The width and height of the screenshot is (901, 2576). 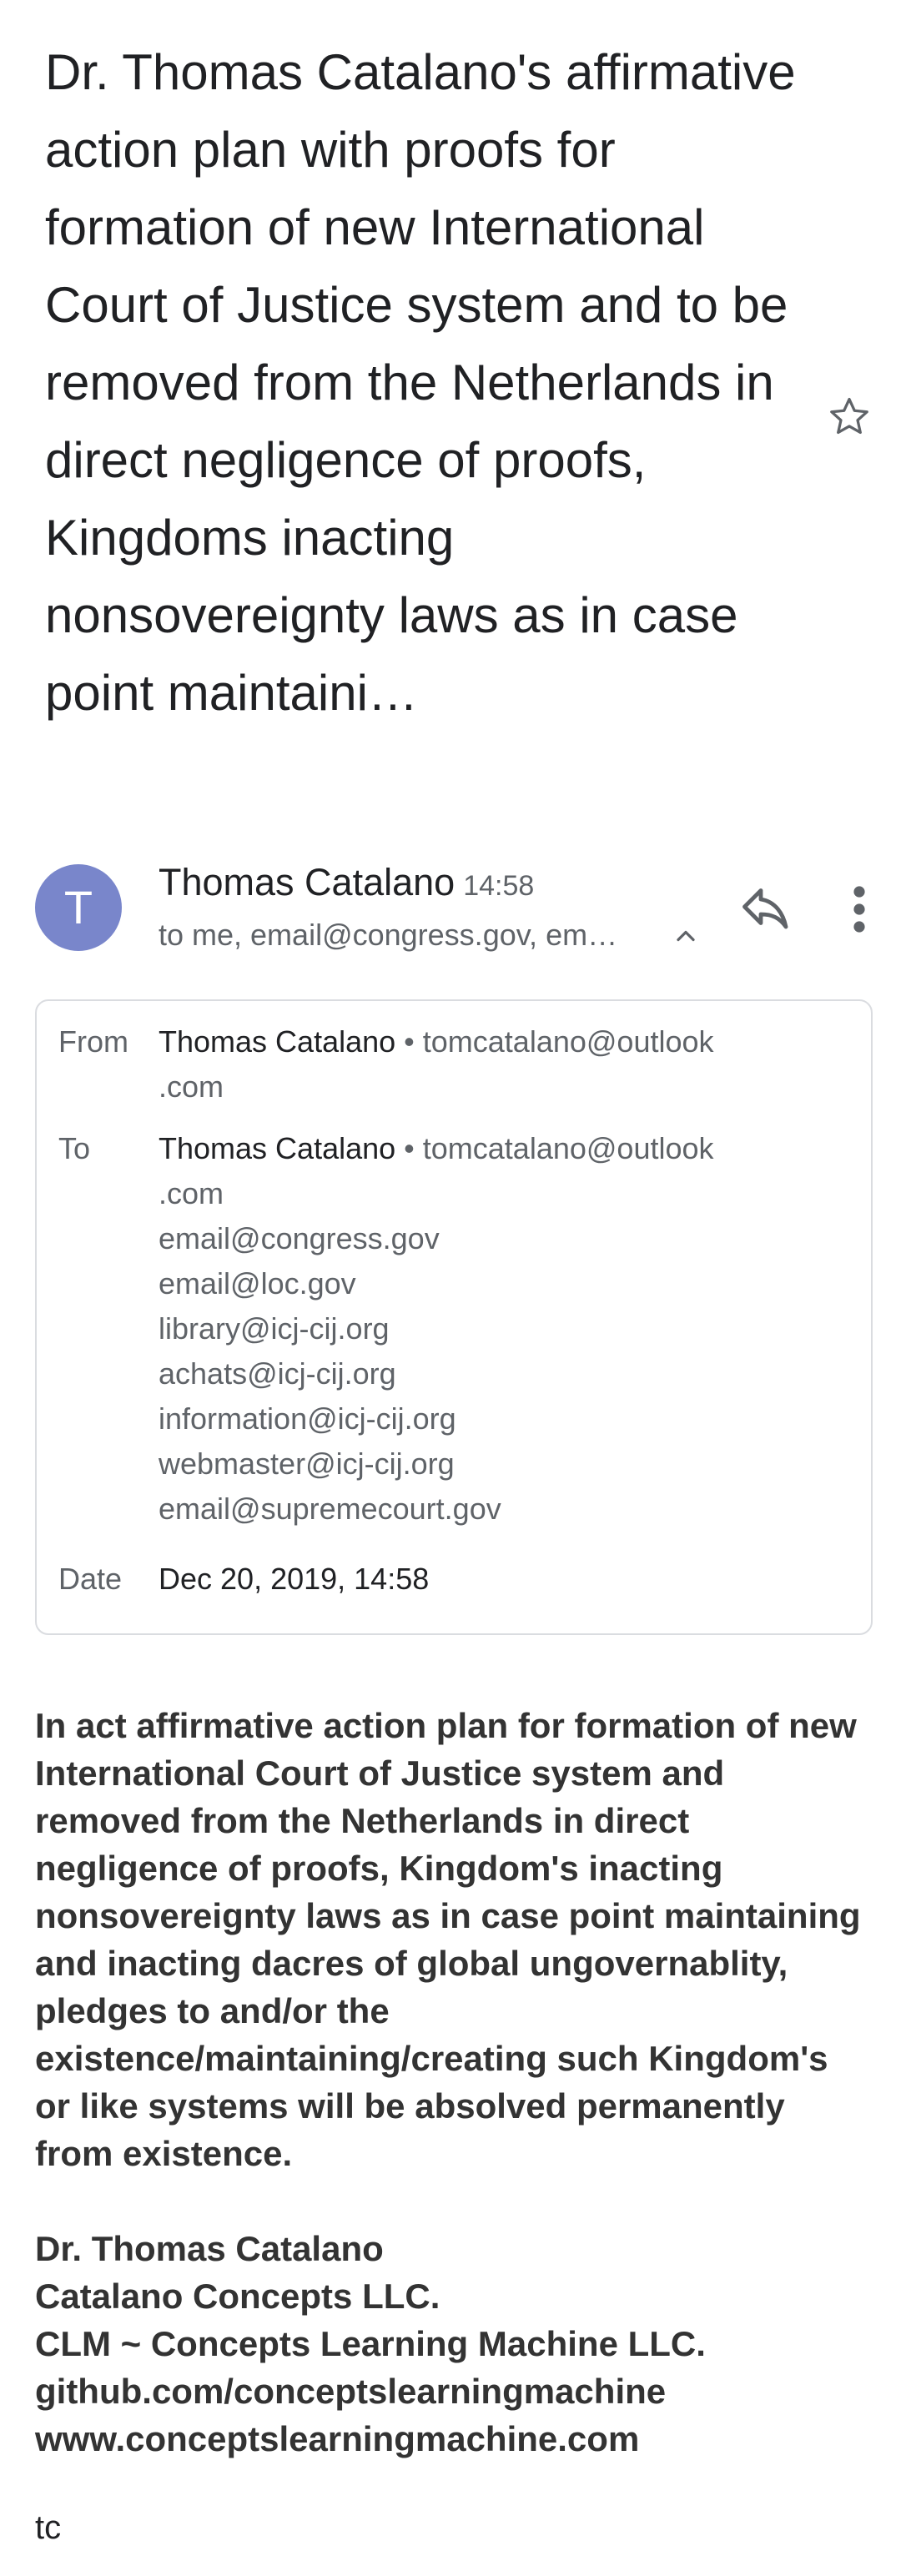 What do you see at coordinates (452, 2391) in the screenshot?
I see `signature-link: github.com/conceptslearningmachine` at bounding box center [452, 2391].